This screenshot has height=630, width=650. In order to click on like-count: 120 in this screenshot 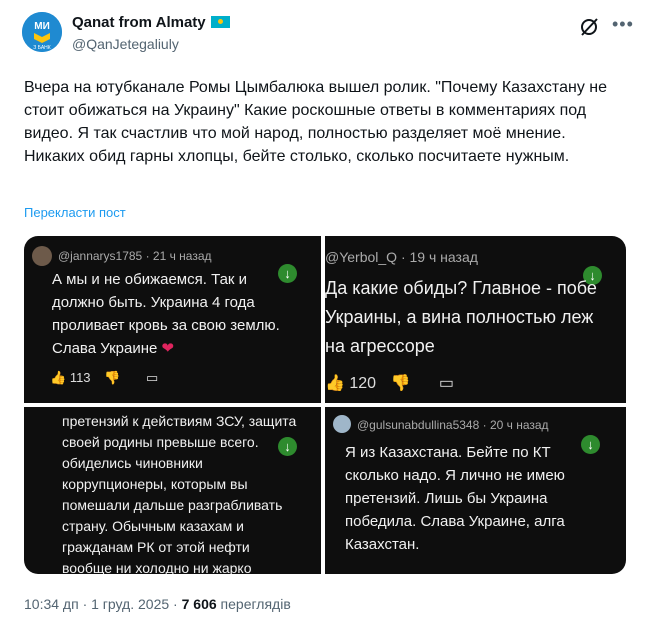, I will do `click(363, 383)`.